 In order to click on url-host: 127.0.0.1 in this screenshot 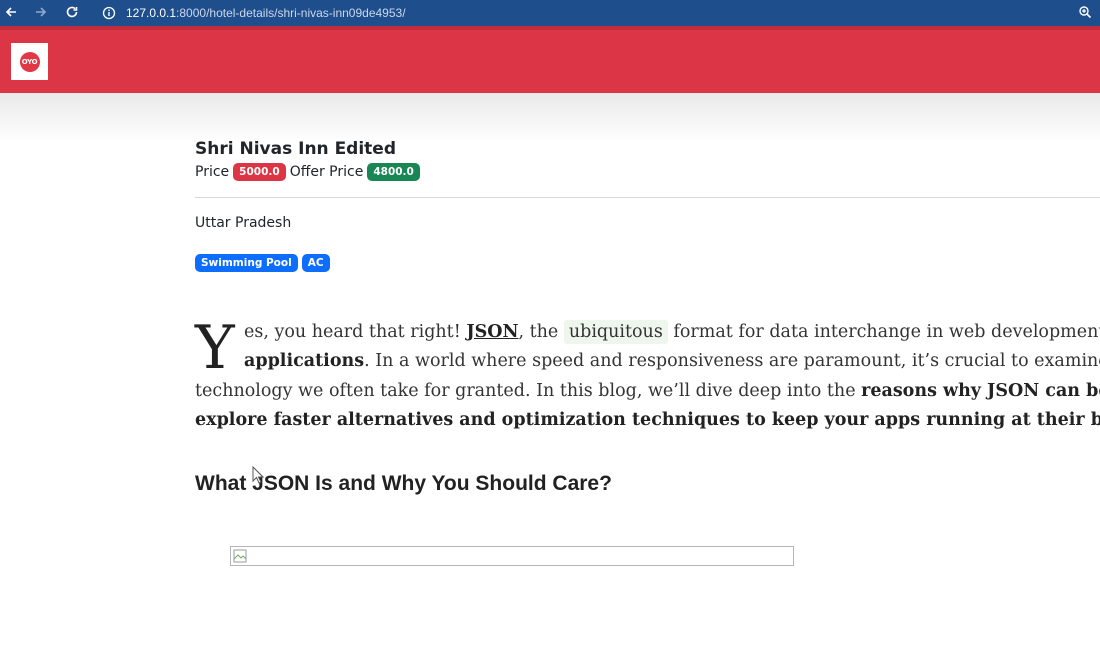, I will do `click(151, 13)`.